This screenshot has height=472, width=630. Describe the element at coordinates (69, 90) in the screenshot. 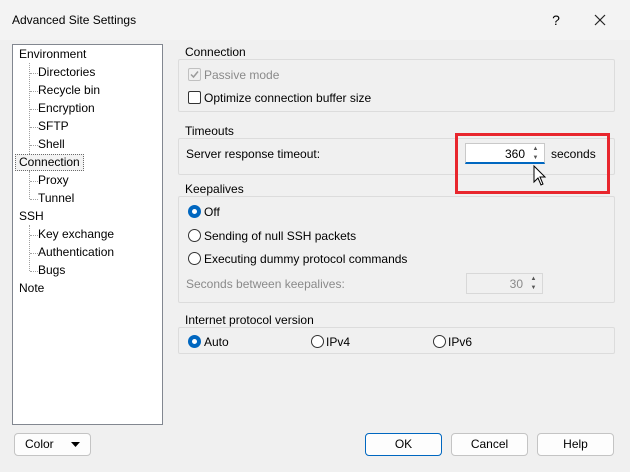

I see `tree-item-recycle-bin: Recycle bin` at that location.